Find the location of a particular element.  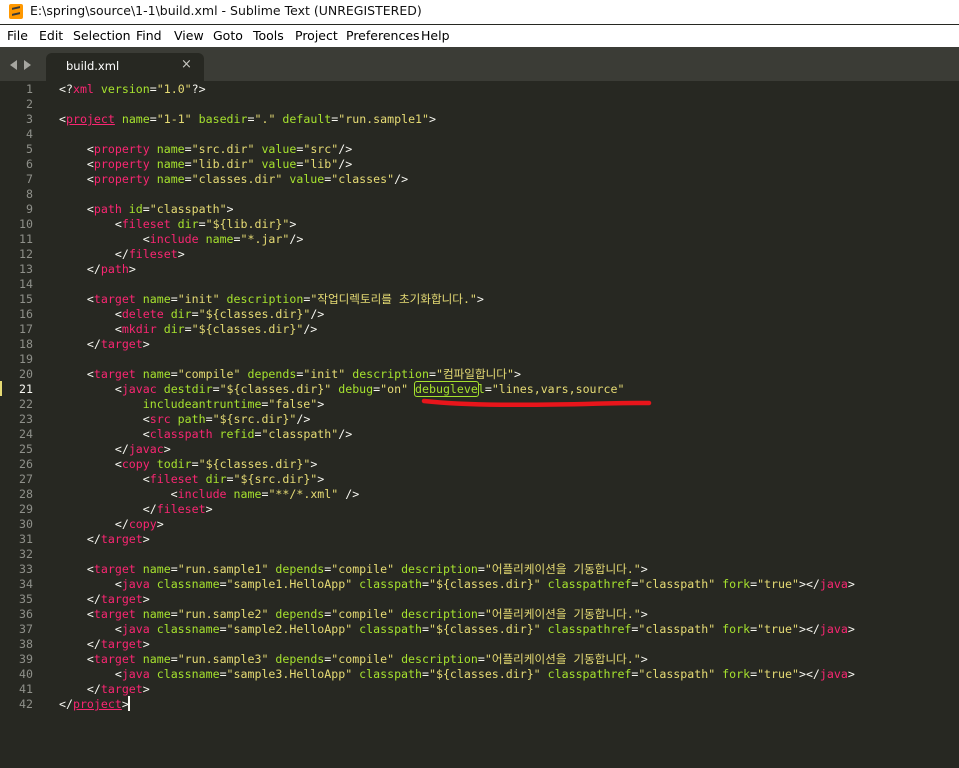

code-line: <property name="lib.dir" value="lib"/> is located at coordinates (205, 164).